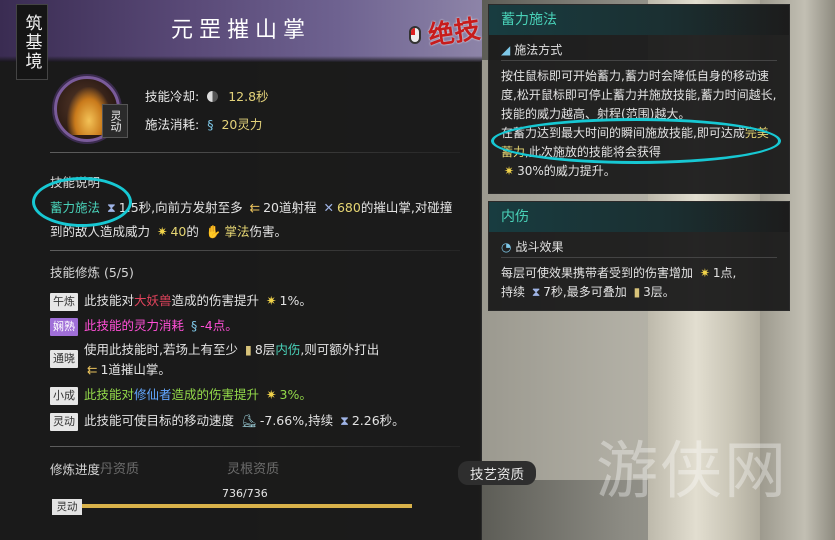 The height and width of the screenshot is (540, 835). Describe the element at coordinates (265, 349) in the screenshot. I see `cult-value: 8层` at that location.